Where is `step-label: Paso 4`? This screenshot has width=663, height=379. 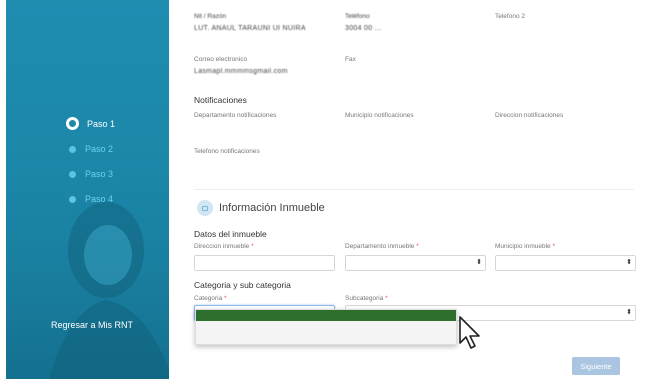 step-label: Paso 4 is located at coordinates (99, 199).